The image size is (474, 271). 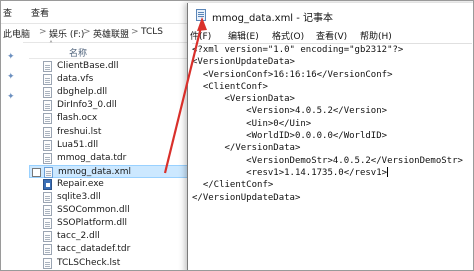 I want to click on file-name: ClientBase.dll, so click(x=88, y=66).